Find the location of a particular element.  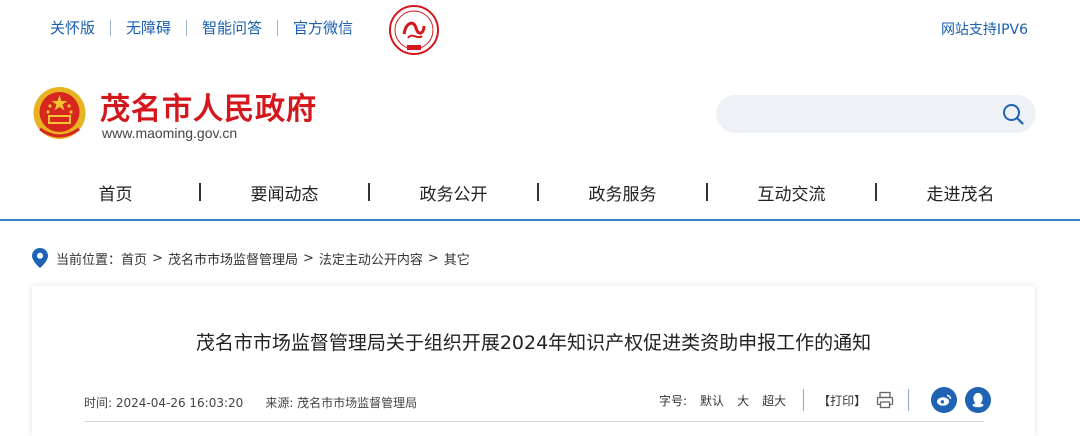

site-name: 茂名市人民政府 is located at coordinates (208, 106).